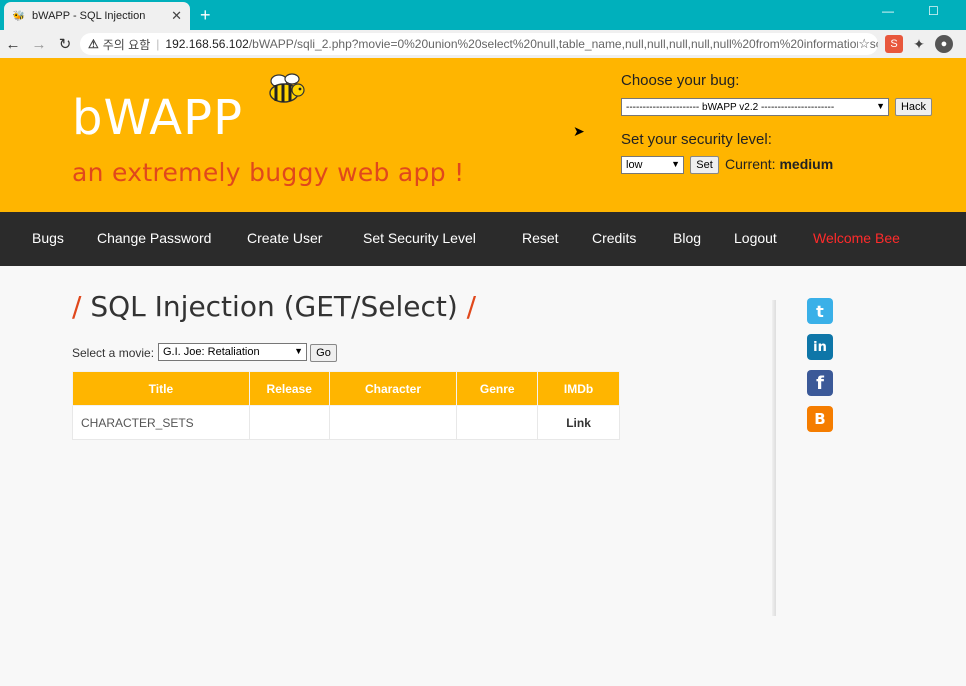  I want to click on security-level-value: low, so click(634, 165).